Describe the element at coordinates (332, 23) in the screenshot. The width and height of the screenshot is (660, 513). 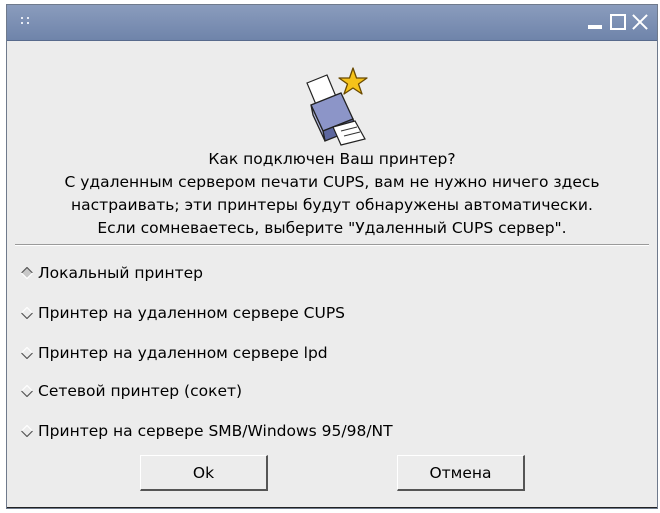
I see `title-bar` at that location.